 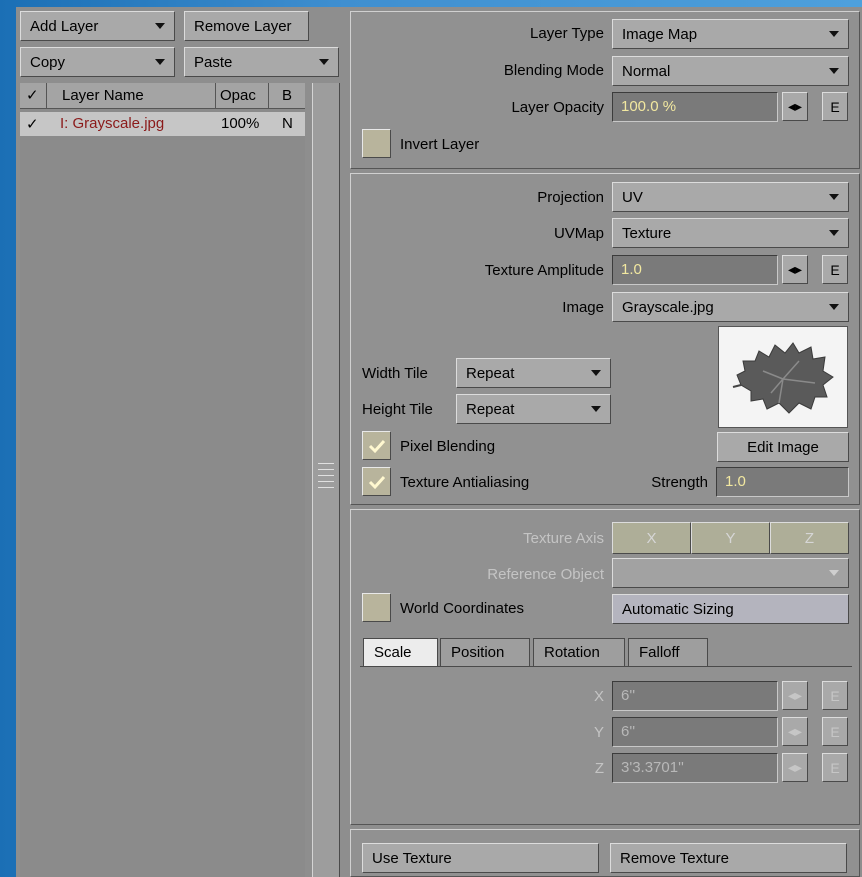 What do you see at coordinates (395, 373) in the screenshot?
I see `width-tile-label: Width Tile` at bounding box center [395, 373].